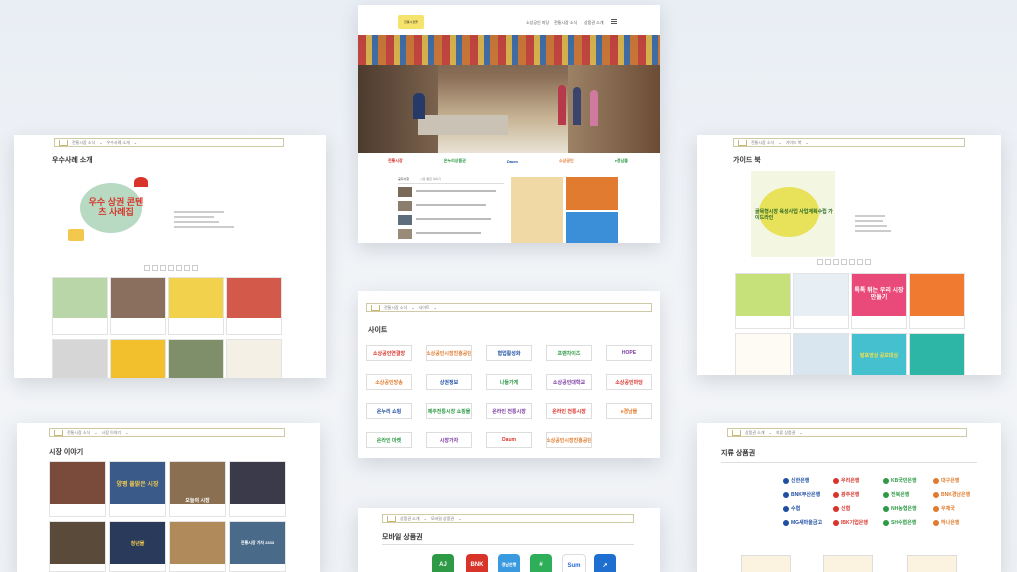 This screenshot has height=572, width=1017. Describe the element at coordinates (879, 354) in the screenshot. I see `guidebook-tile: 발표영상 공모대상` at that location.